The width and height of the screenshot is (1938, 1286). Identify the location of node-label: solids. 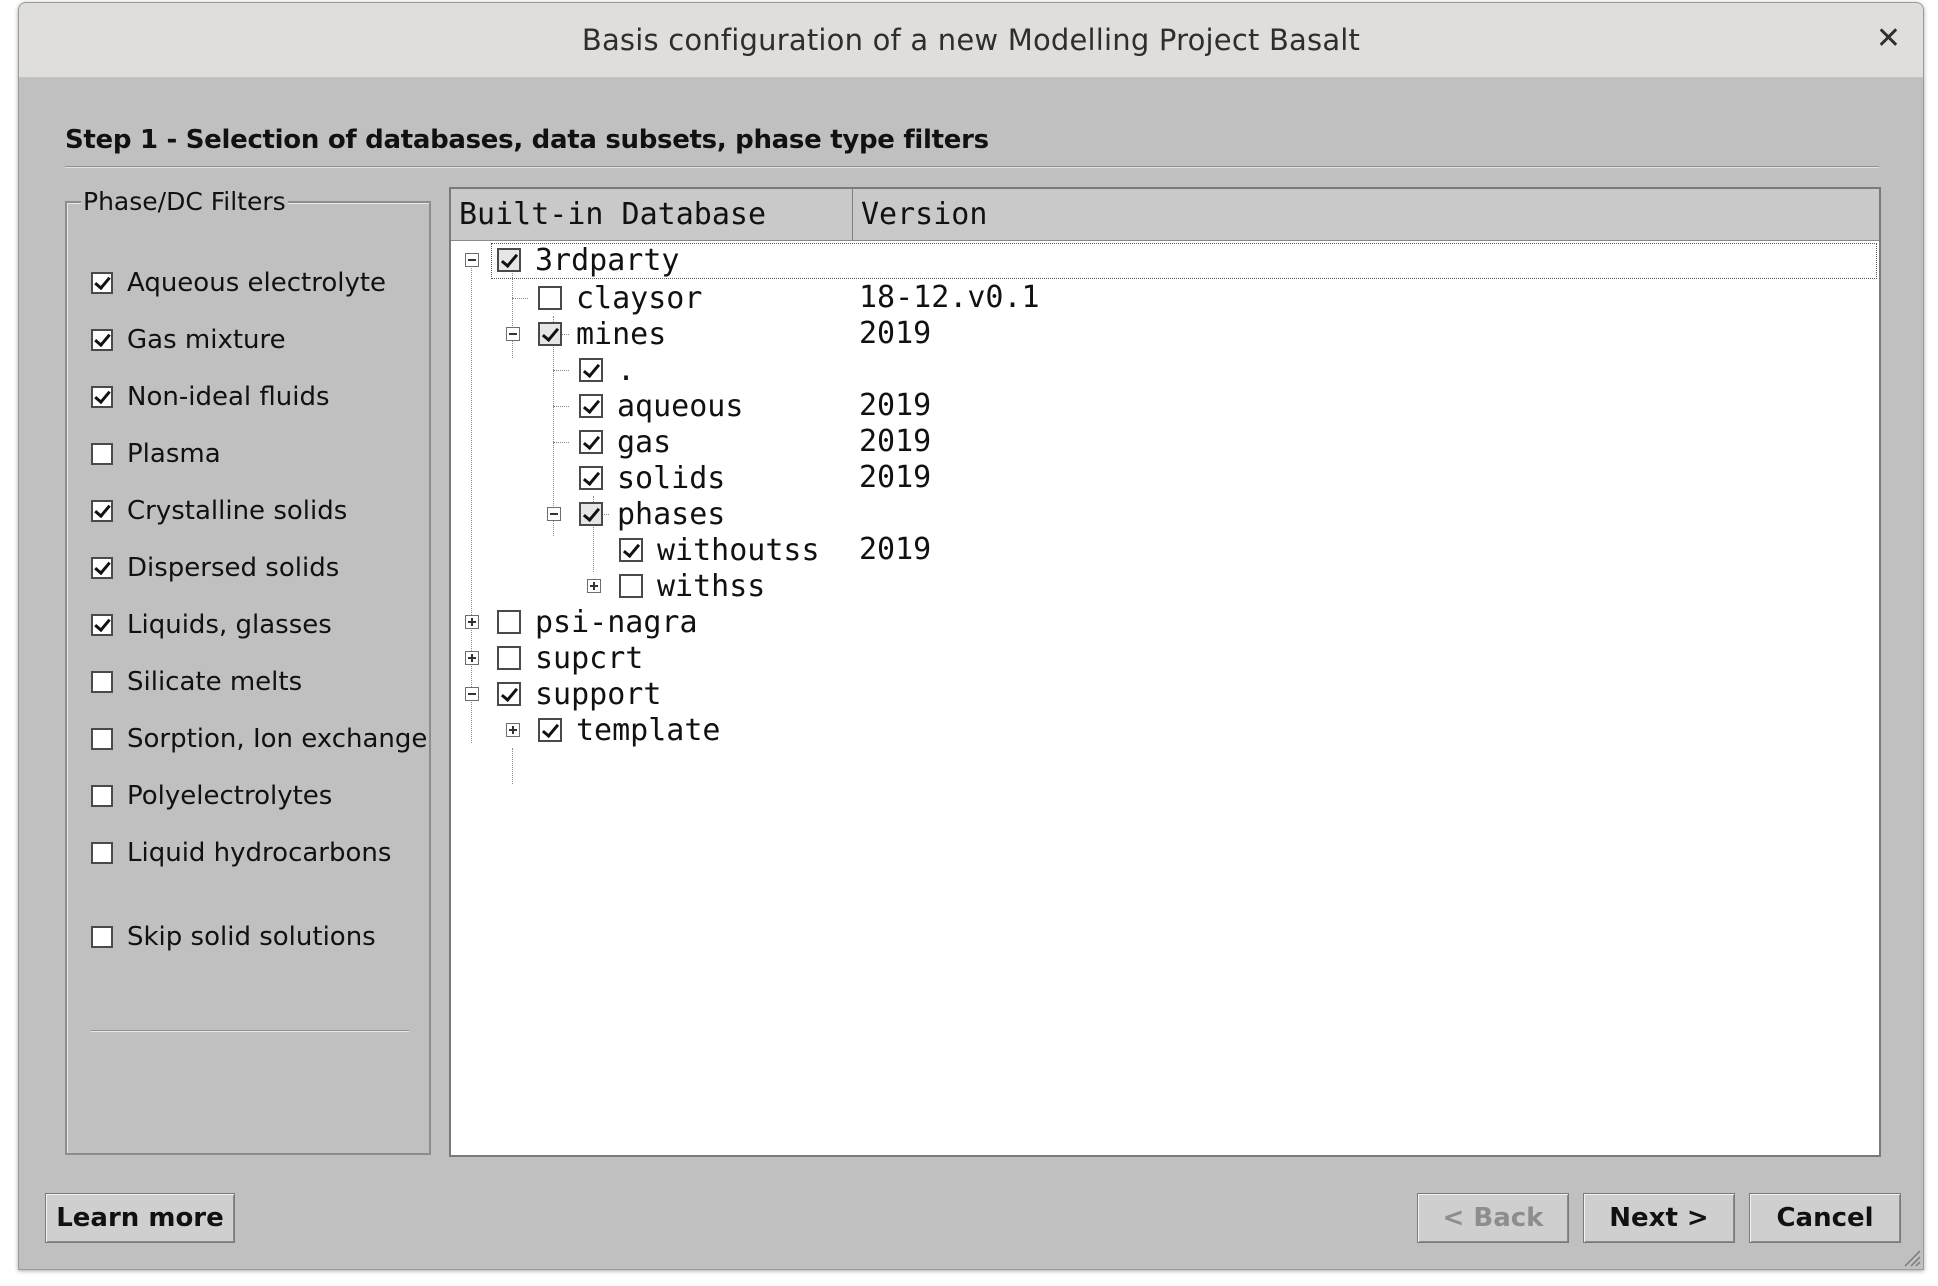
(671, 478).